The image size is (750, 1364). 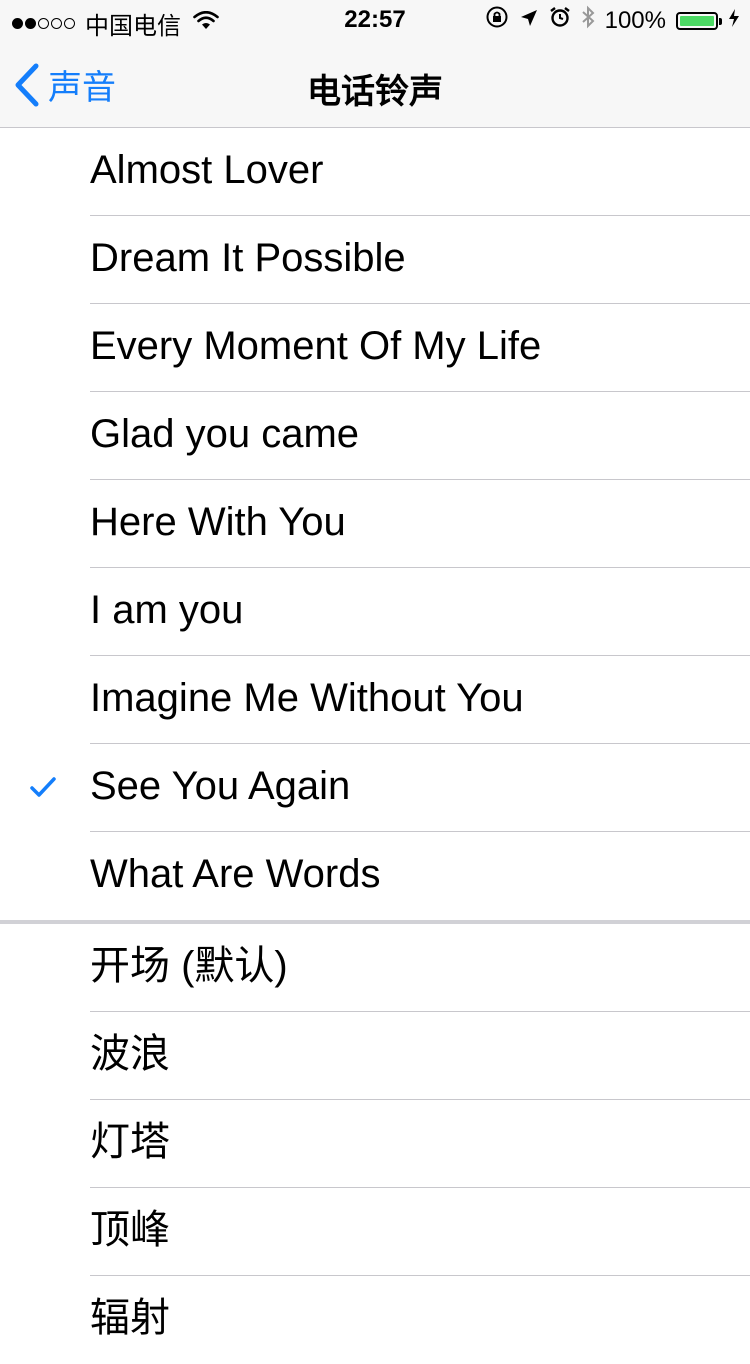 I want to click on location-icon, so click(x=529, y=21).